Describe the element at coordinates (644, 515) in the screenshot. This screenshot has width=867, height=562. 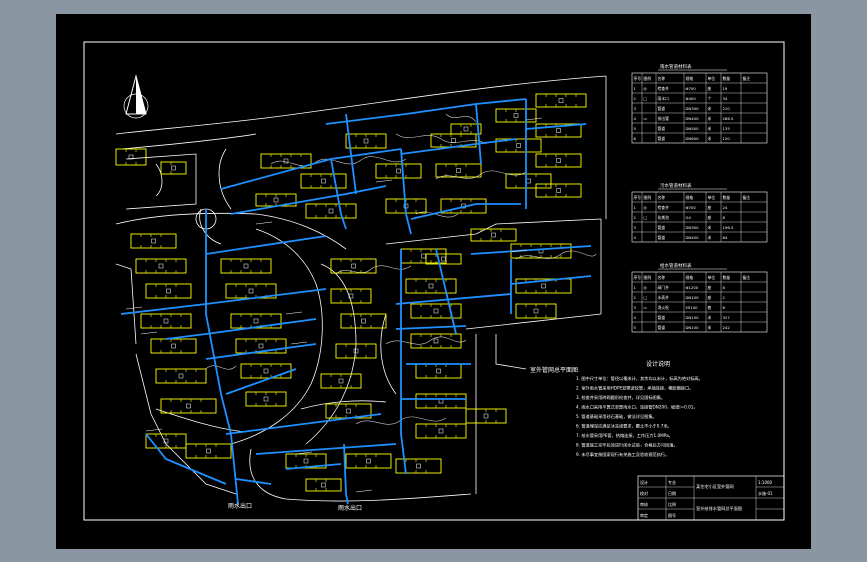
I see `title-block-cell: 审定` at that location.